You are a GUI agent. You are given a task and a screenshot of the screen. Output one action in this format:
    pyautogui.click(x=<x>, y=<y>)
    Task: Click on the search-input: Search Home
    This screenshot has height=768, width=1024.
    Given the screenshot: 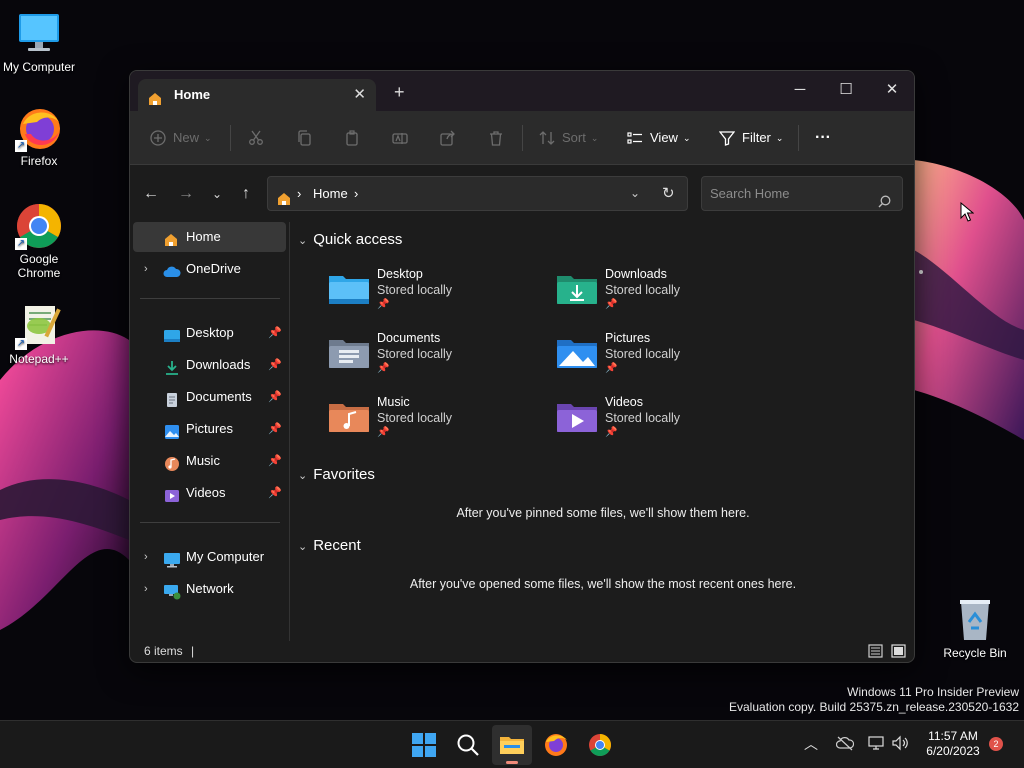 What is the action you would take?
    pyautogui.click(x=749, y=193)
    